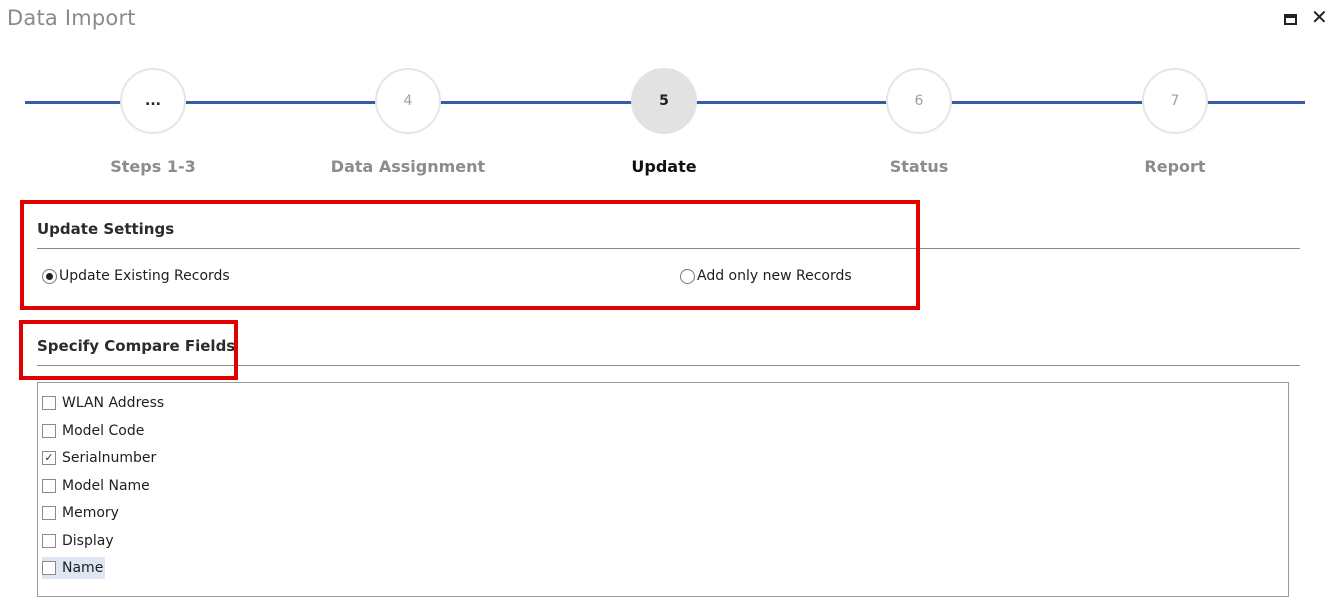  I want to click on step-label-report: Report, so click(1175, 166).